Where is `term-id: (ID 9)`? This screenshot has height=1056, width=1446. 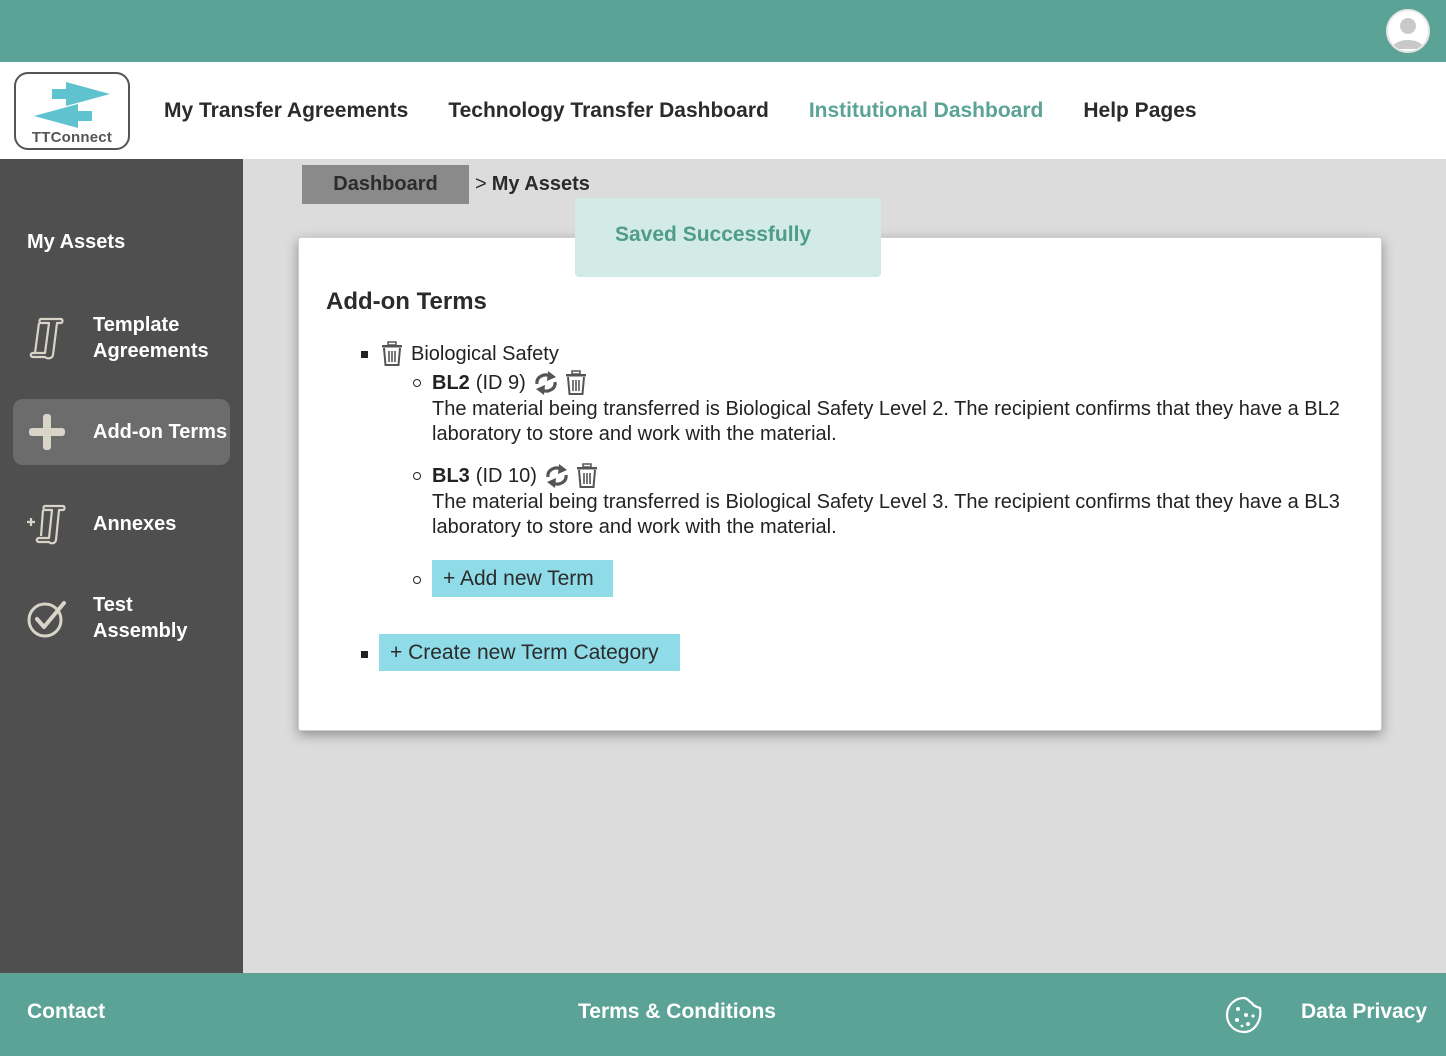
term-id: (ID 9) is located at coordinates (500, 382).